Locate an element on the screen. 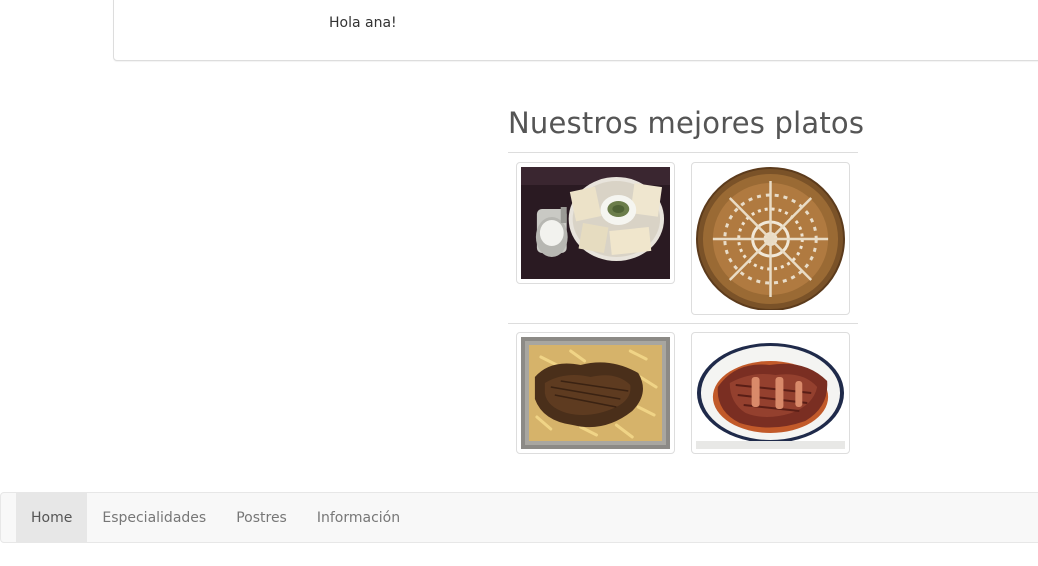  greeting-panel: Hola ana! is located at coordinates (575, 30).